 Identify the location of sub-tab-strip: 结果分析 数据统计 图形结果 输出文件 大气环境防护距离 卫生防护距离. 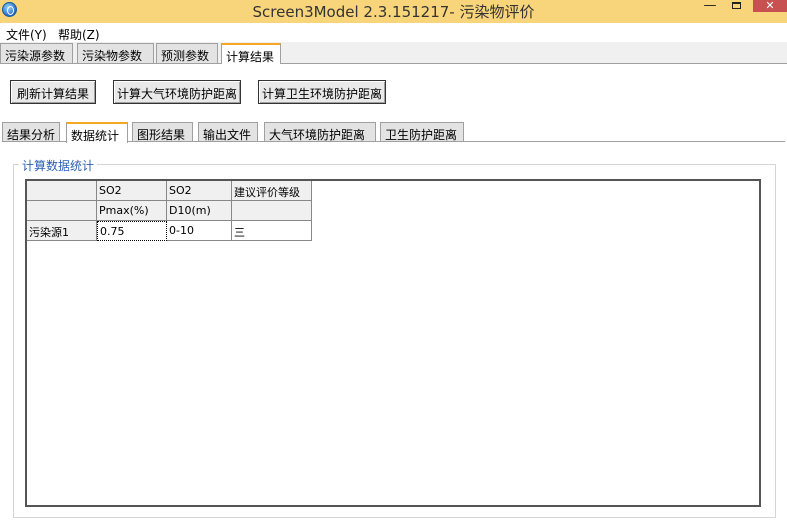
(393, 132).